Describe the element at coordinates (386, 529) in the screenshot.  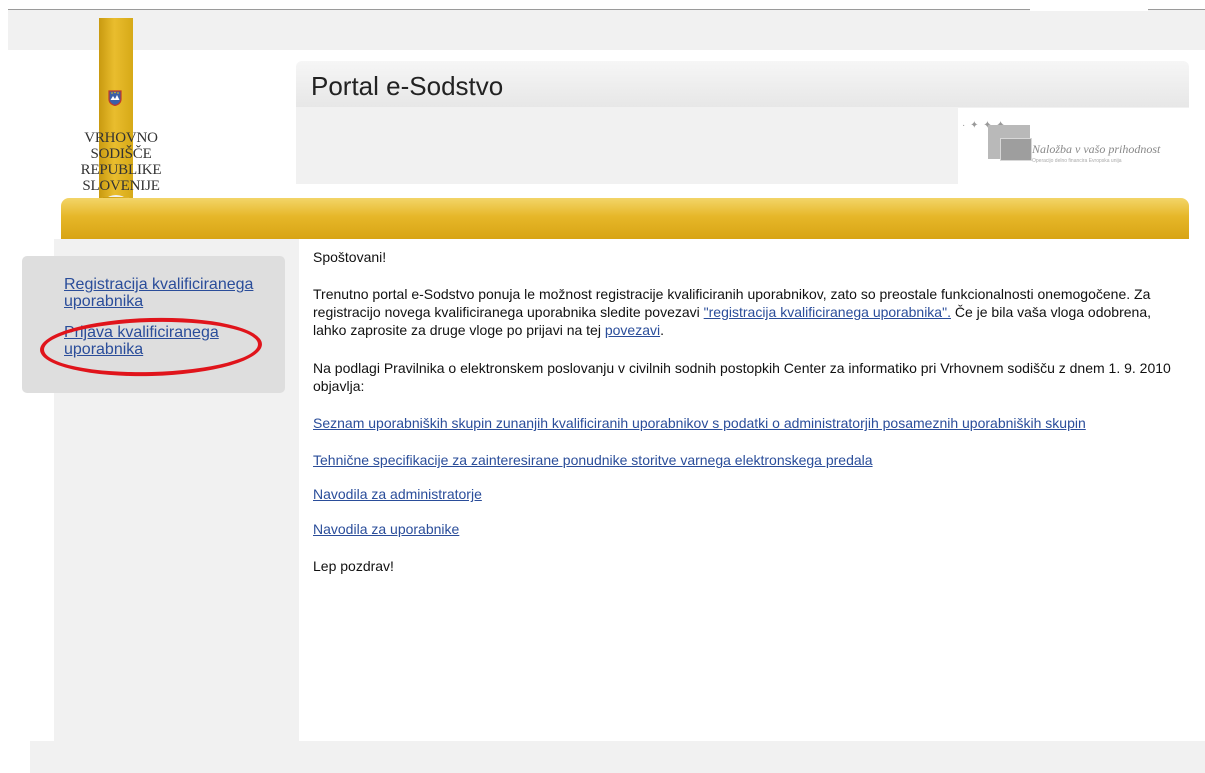
I see `user-guide-link: Navodila za uporabnike` at that location.